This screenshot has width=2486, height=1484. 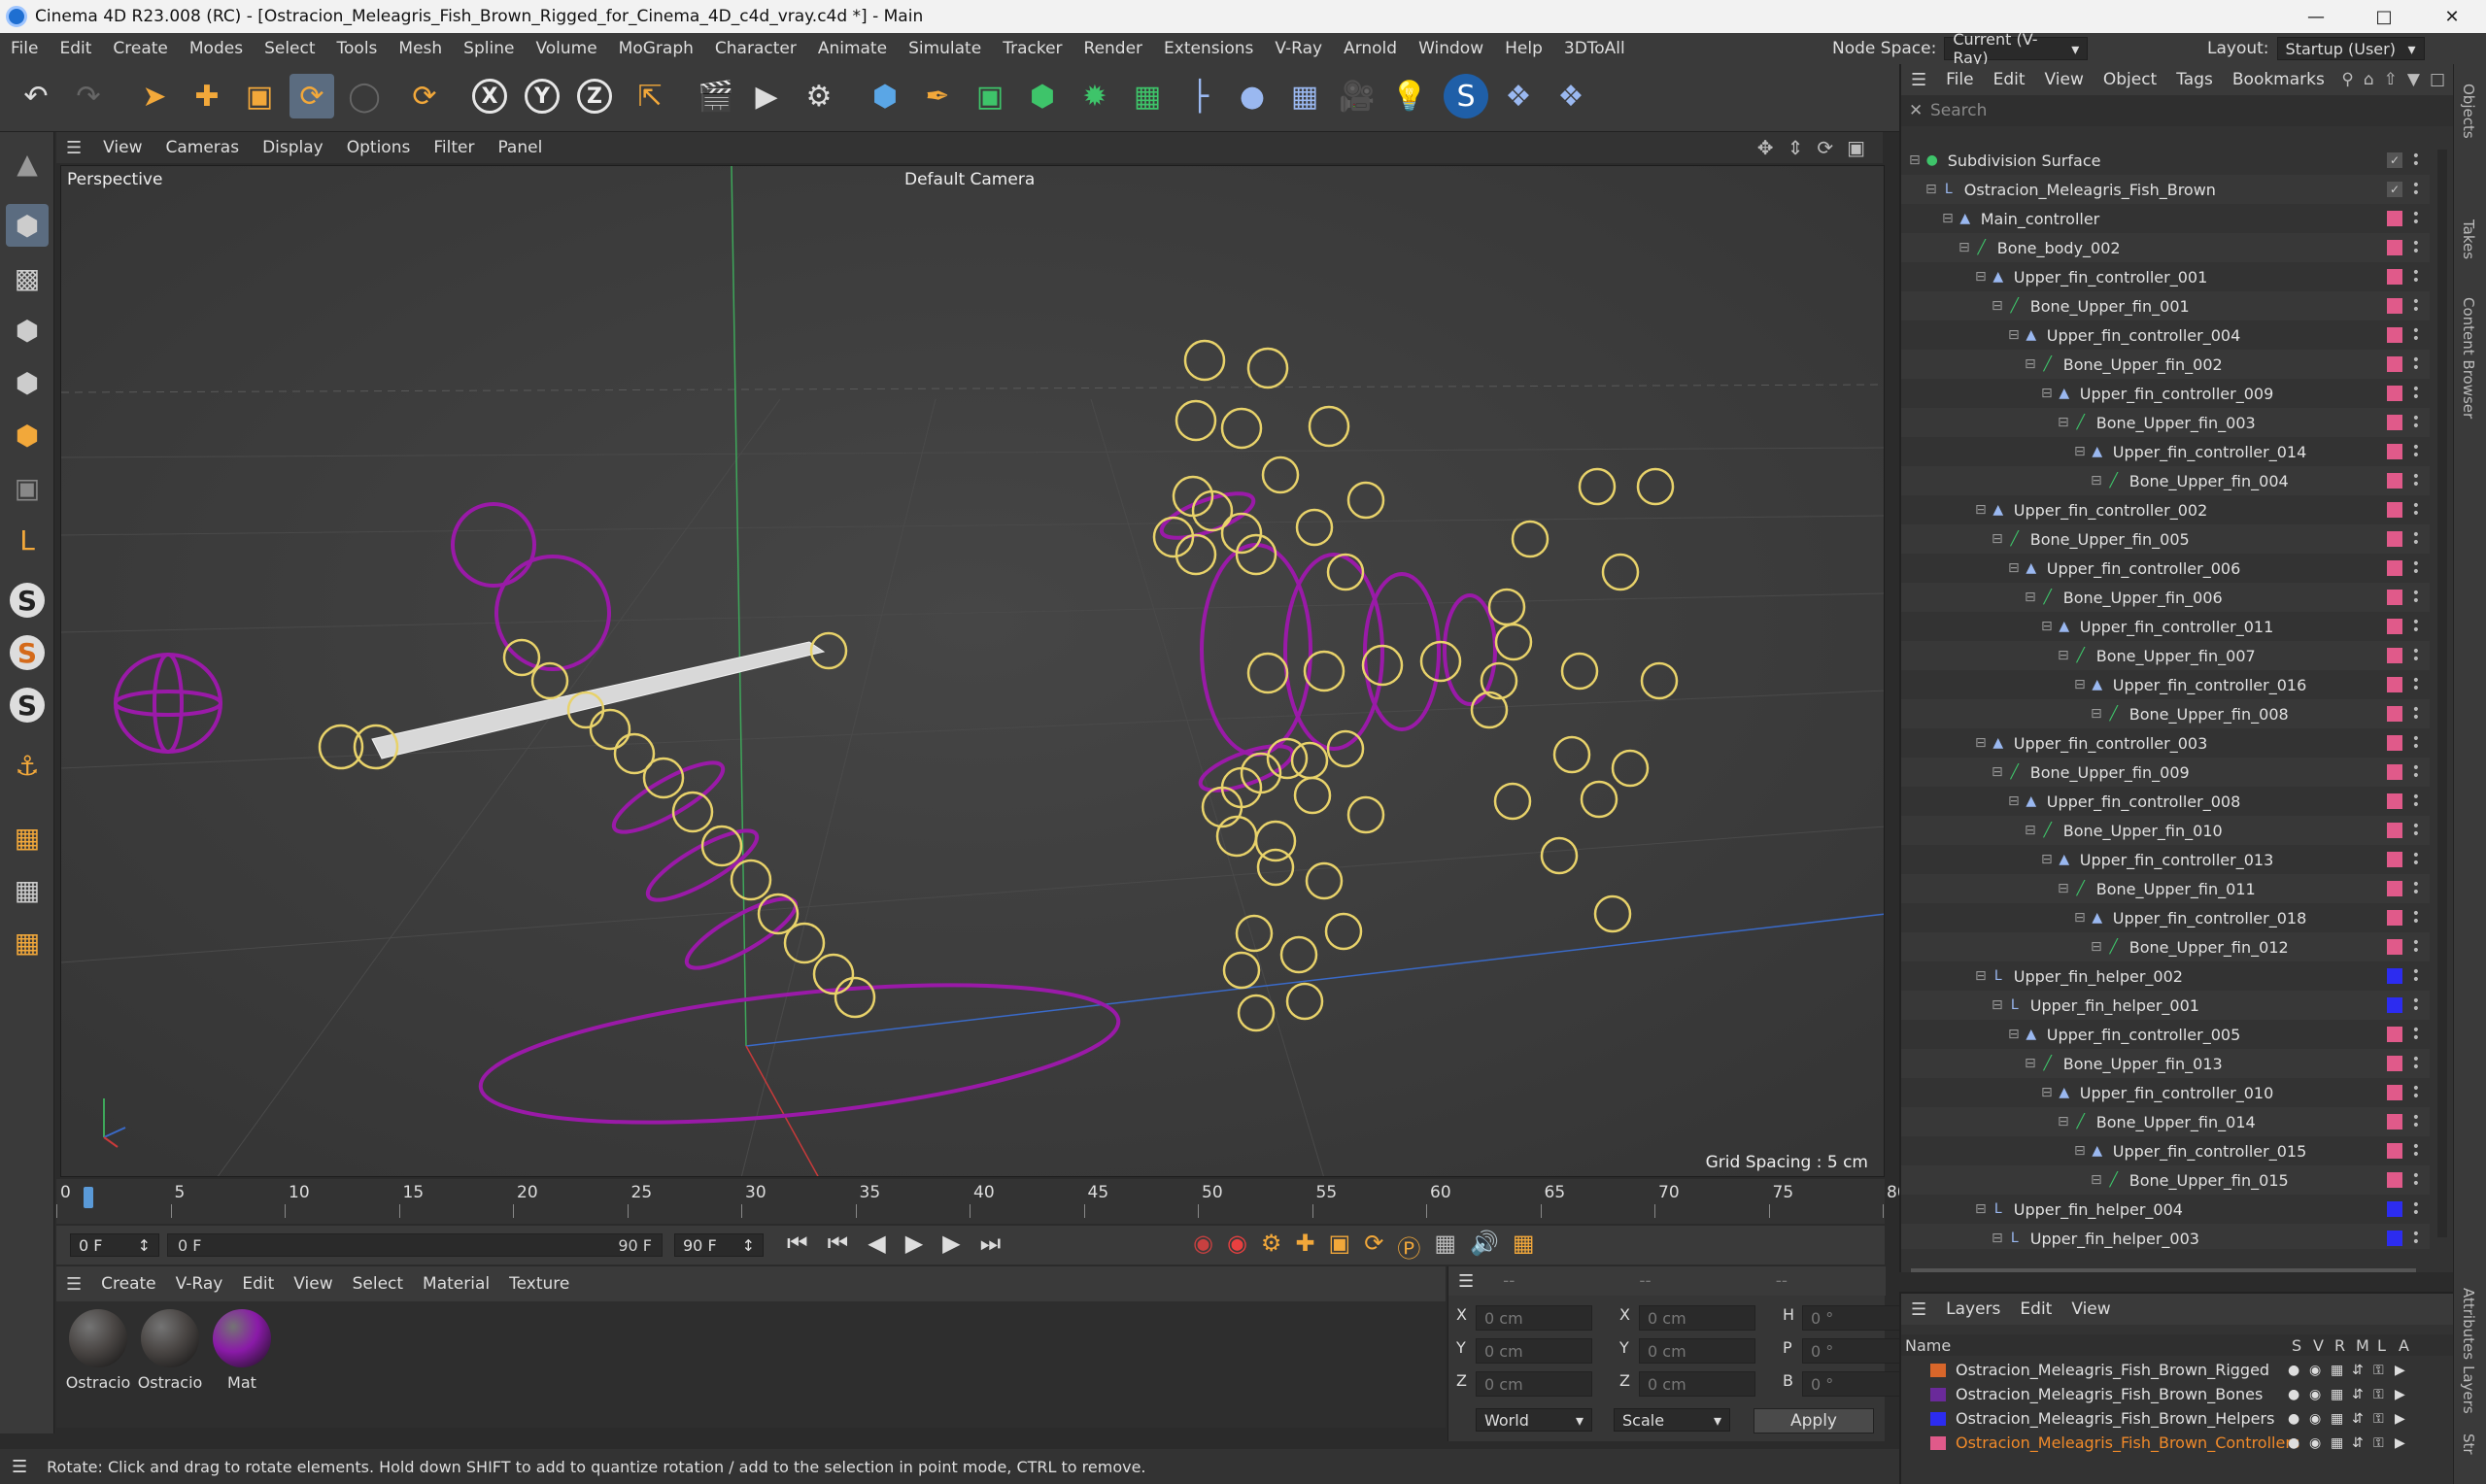 What do you see at coordinates (2165, 1121) in the screenshot?
I see `object-row: ⊟ ╱ Bone_Upper_fin_014 • •` at bounding box center [2165, 1121].